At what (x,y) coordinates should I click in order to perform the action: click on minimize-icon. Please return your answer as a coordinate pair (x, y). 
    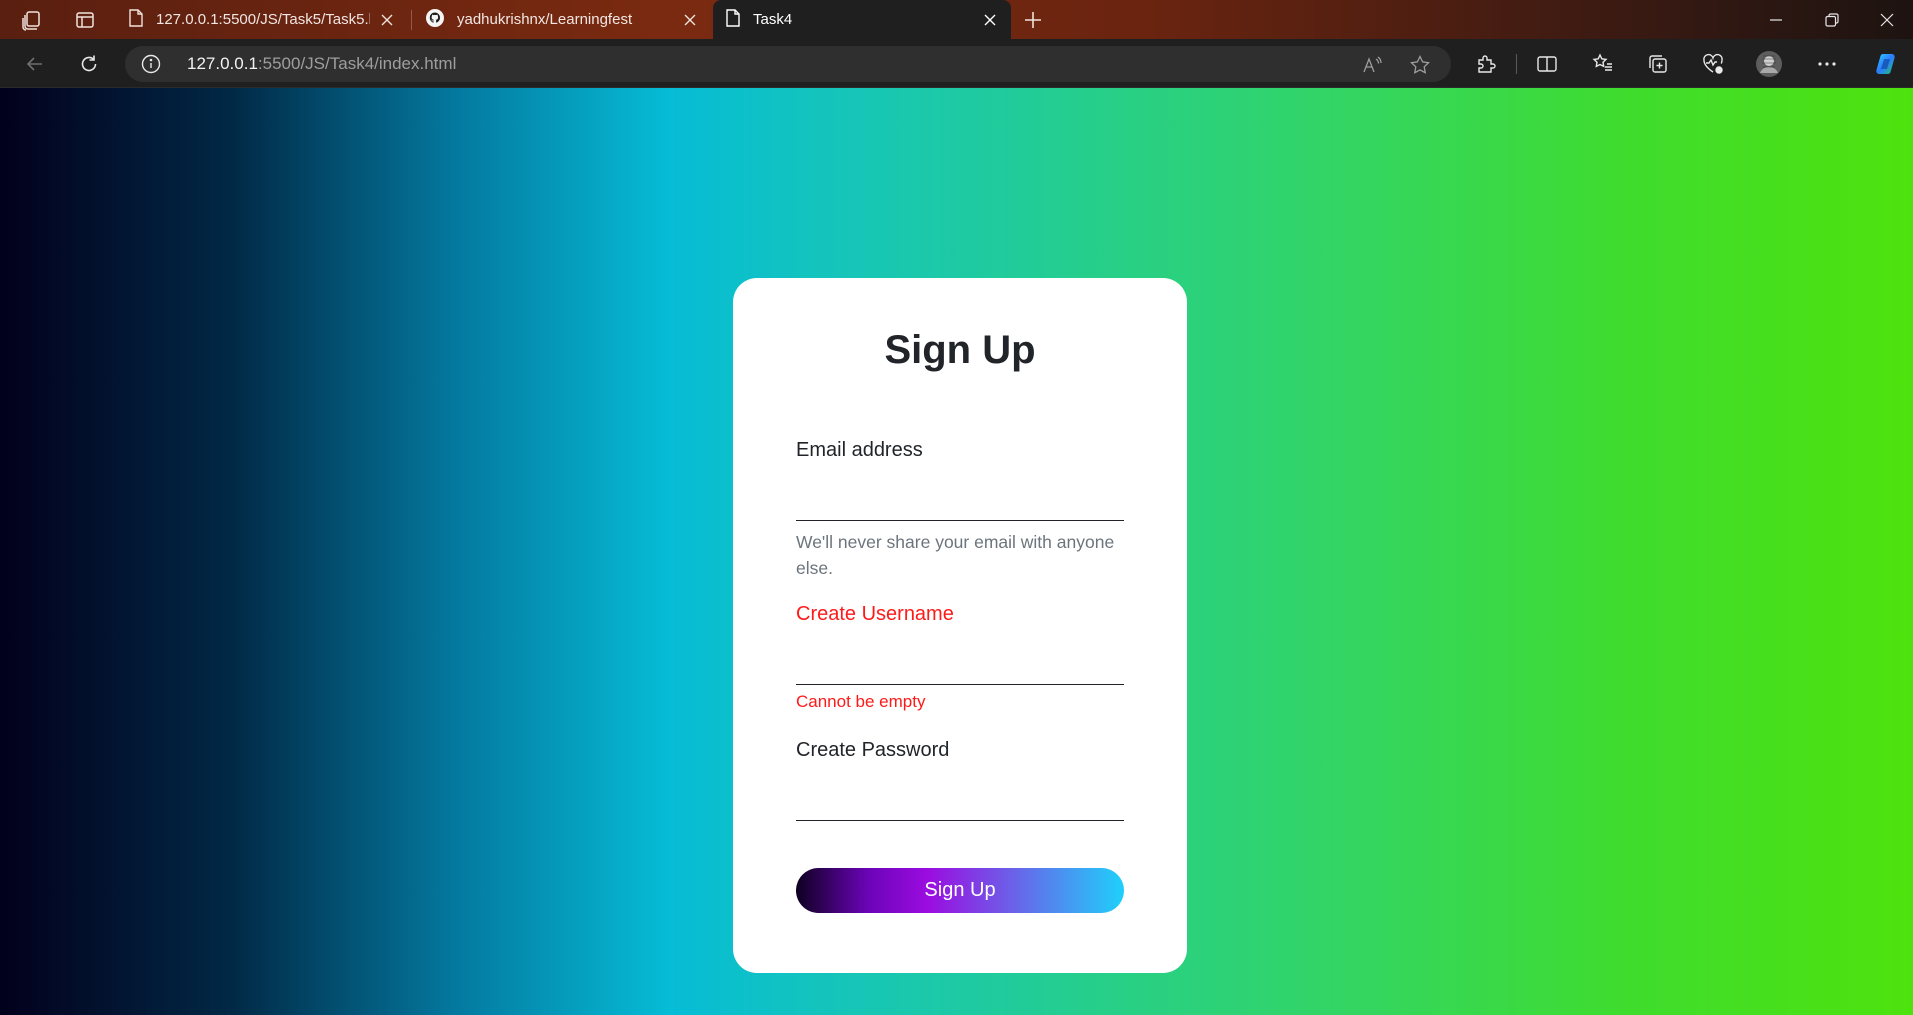
    Looking at the image, I should click on (1776, 19).